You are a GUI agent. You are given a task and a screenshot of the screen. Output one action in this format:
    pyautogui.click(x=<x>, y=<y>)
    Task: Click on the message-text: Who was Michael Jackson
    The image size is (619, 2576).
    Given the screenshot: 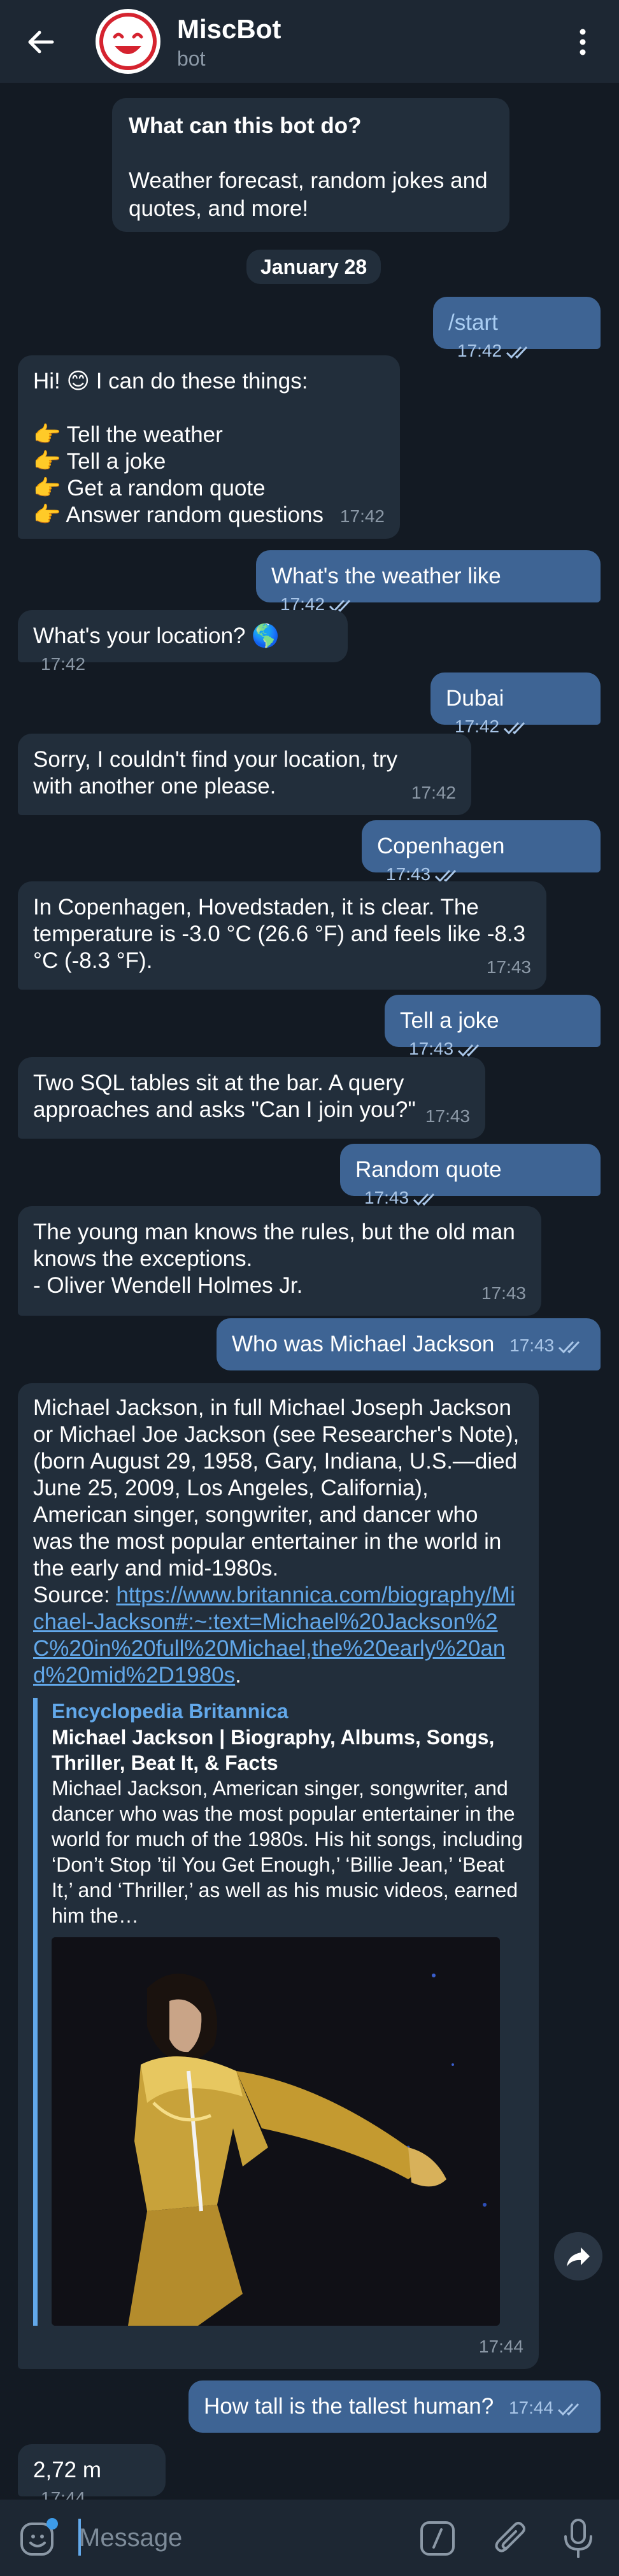 What is the action you would take?
    pyautogui.click(x=363, y=1344)
    